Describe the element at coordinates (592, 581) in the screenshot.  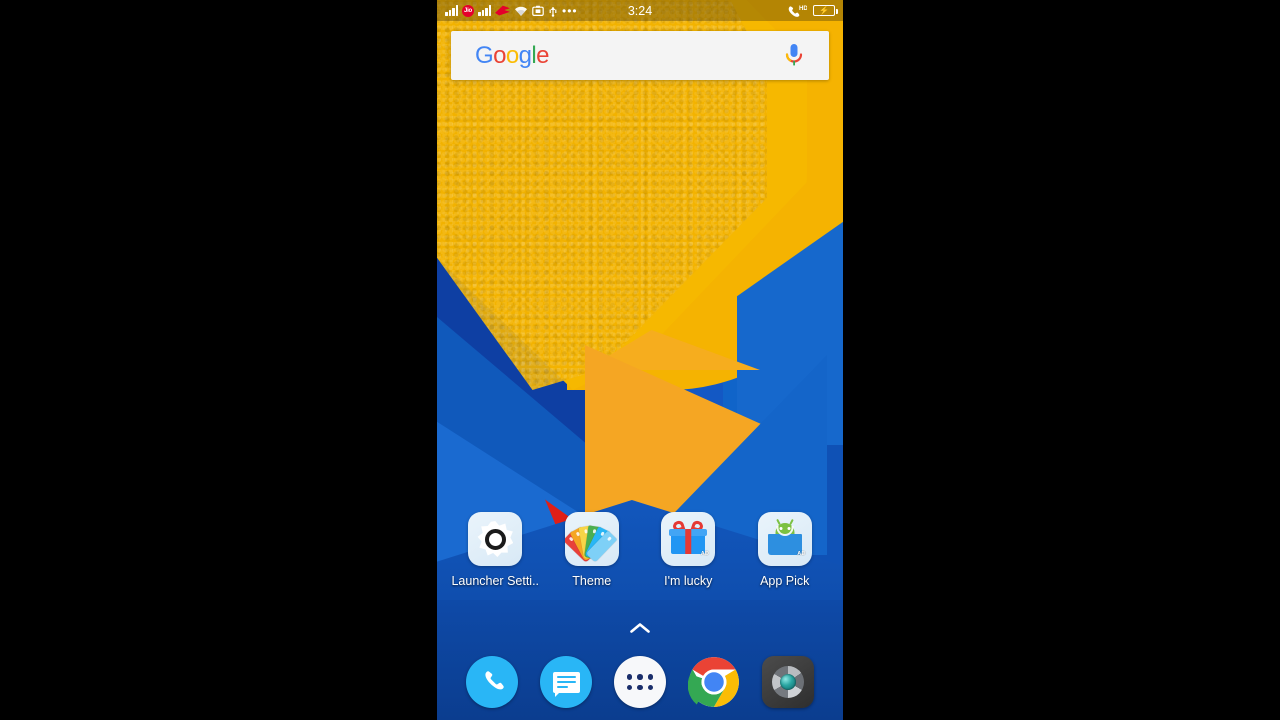
I see `app-label: Theme` at that location.